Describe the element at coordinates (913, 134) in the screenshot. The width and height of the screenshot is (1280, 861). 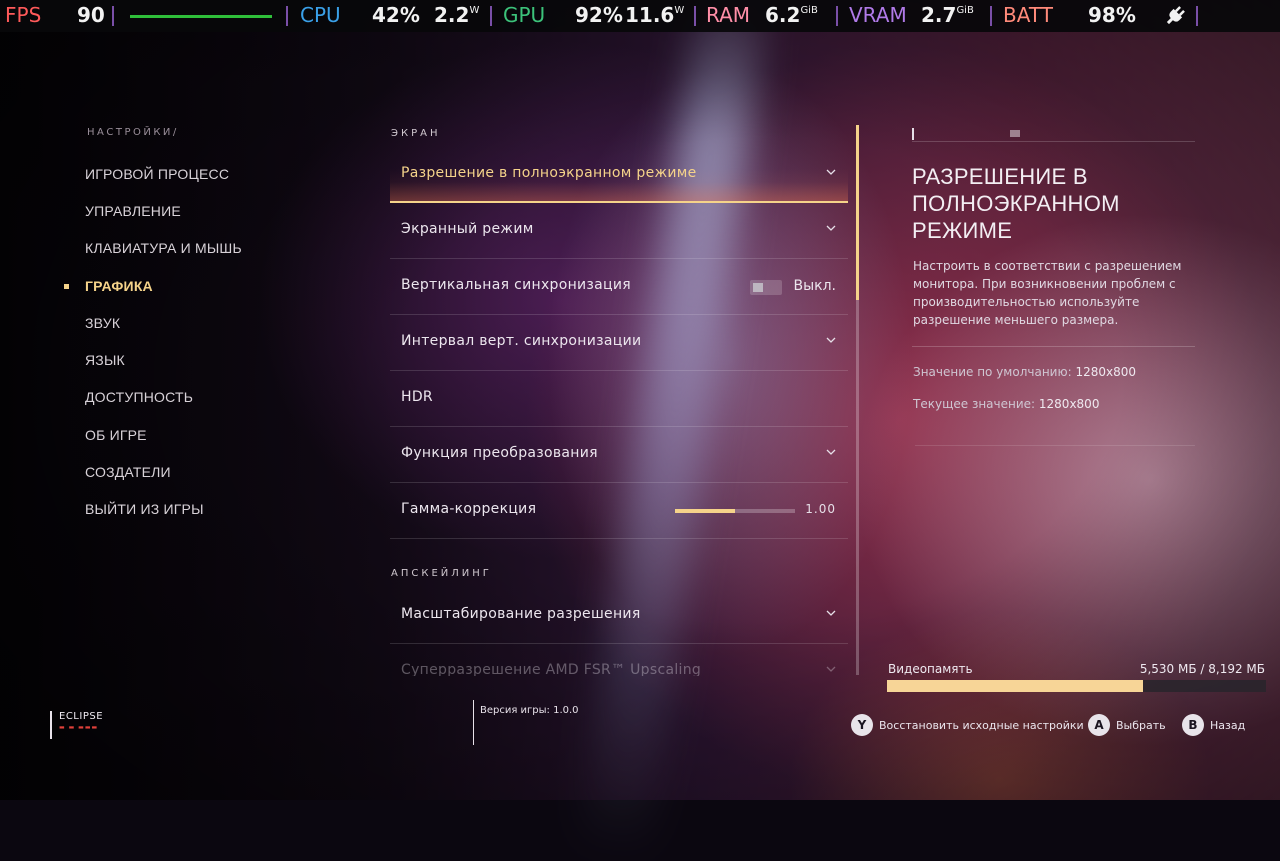
I see `decor-mark` at that location.